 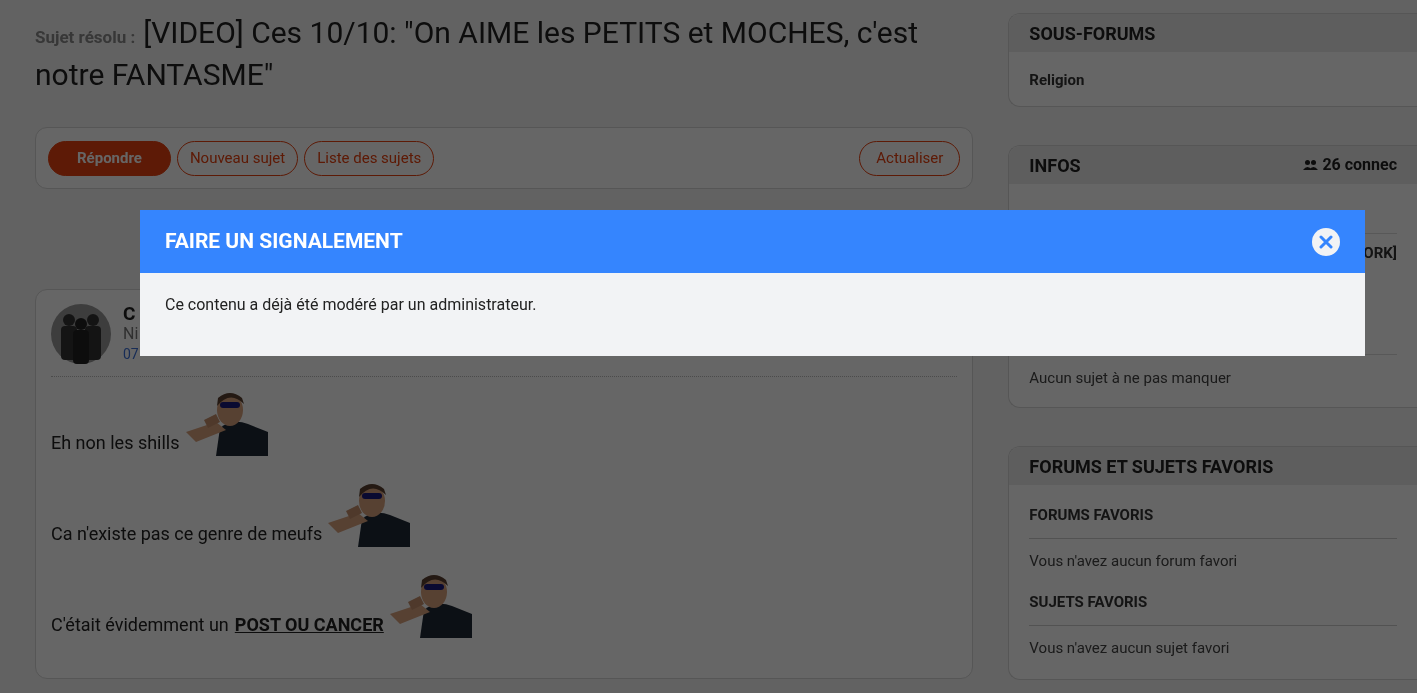 I want to click on close-icon, so click(x=1326, y=241).